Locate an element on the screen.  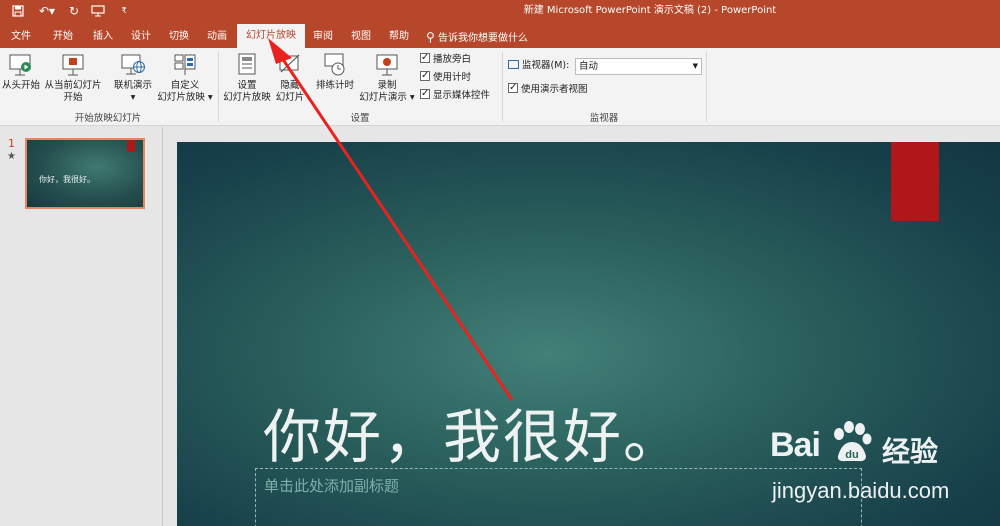
animation-star-icon: ★ is located at coordinates (11, 156).